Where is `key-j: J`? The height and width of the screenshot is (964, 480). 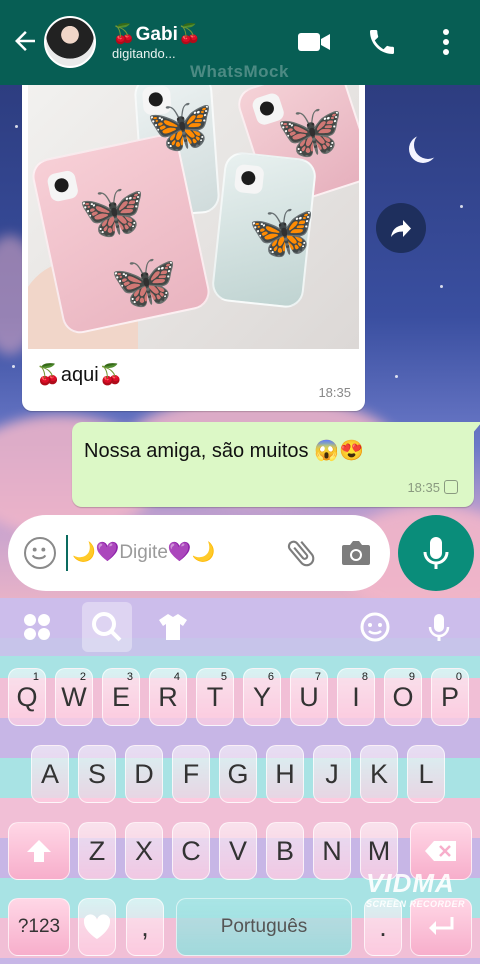 key-j: J is located at coordinates (332, 774).